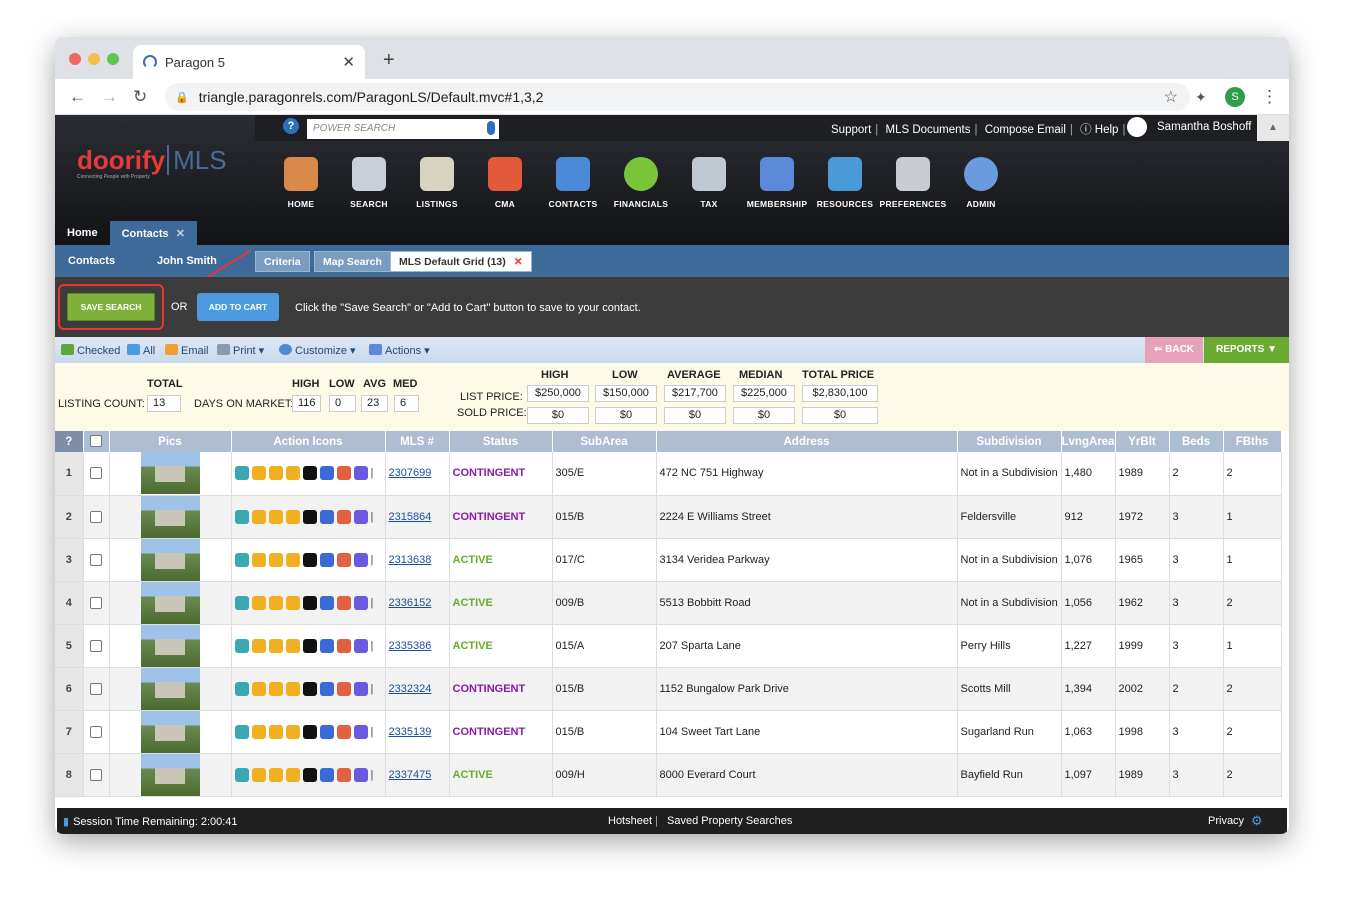 The height and width of the screenshot is (908, 1345). I want to click on privacy-link: Privacy, so click(1226, 821).